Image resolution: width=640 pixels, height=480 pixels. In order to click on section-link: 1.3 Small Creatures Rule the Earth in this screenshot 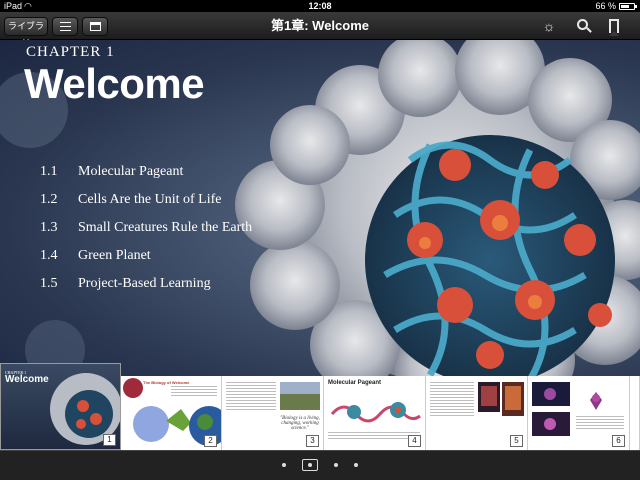, I will do `click(170, 232)`.